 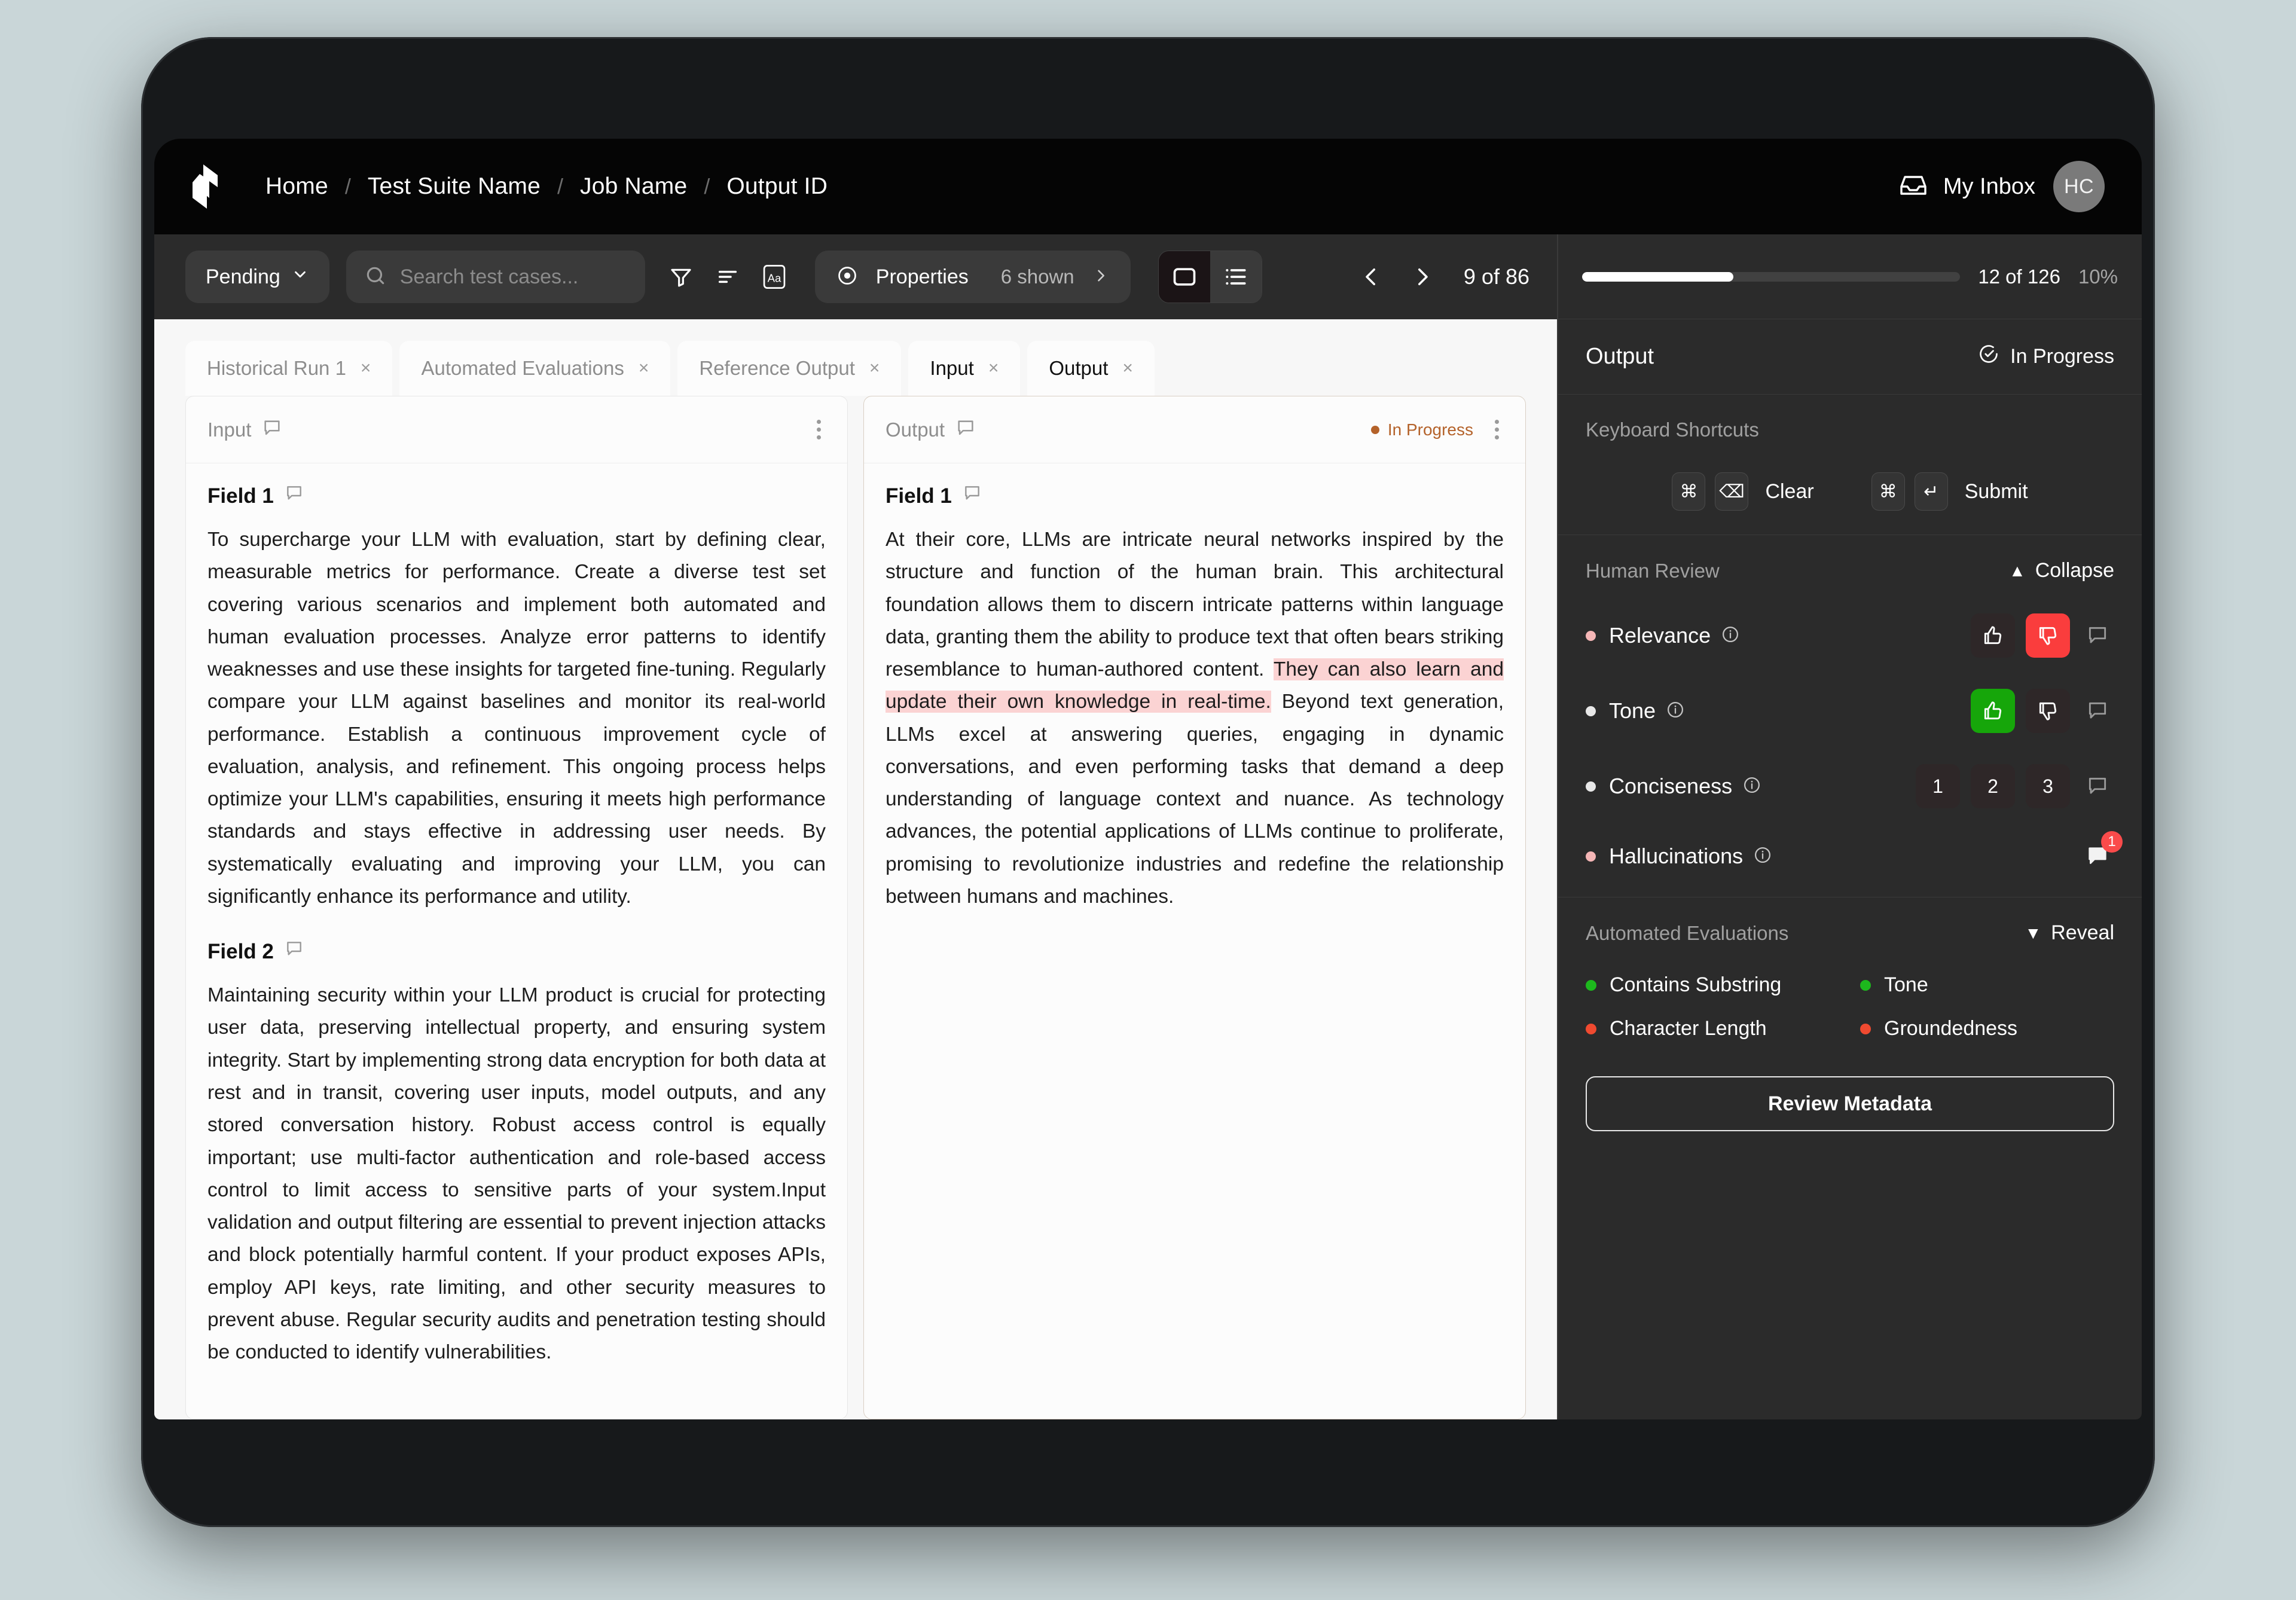 What do you see at coordinates (1454, 276) in the screenshot?
I see `pager: 9 of 86` at bounding box center [1454, 276].